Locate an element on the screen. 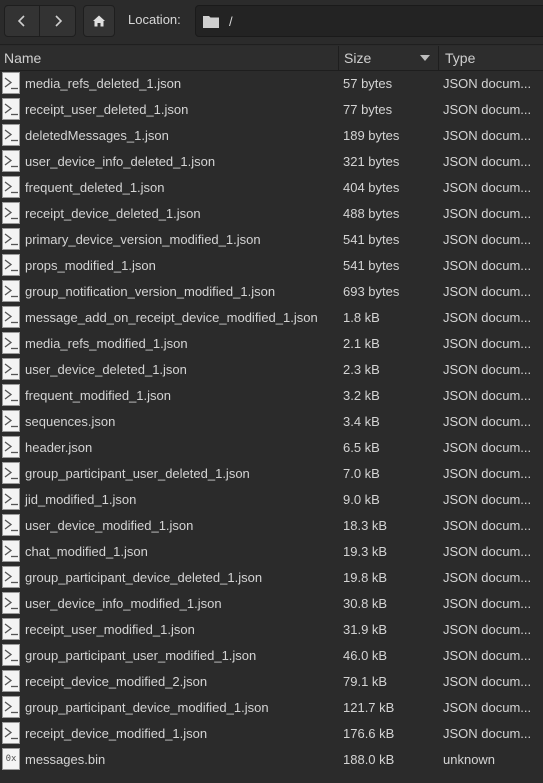  file-name: user_device_deleted_1.json is located at coordinates (106, 369).